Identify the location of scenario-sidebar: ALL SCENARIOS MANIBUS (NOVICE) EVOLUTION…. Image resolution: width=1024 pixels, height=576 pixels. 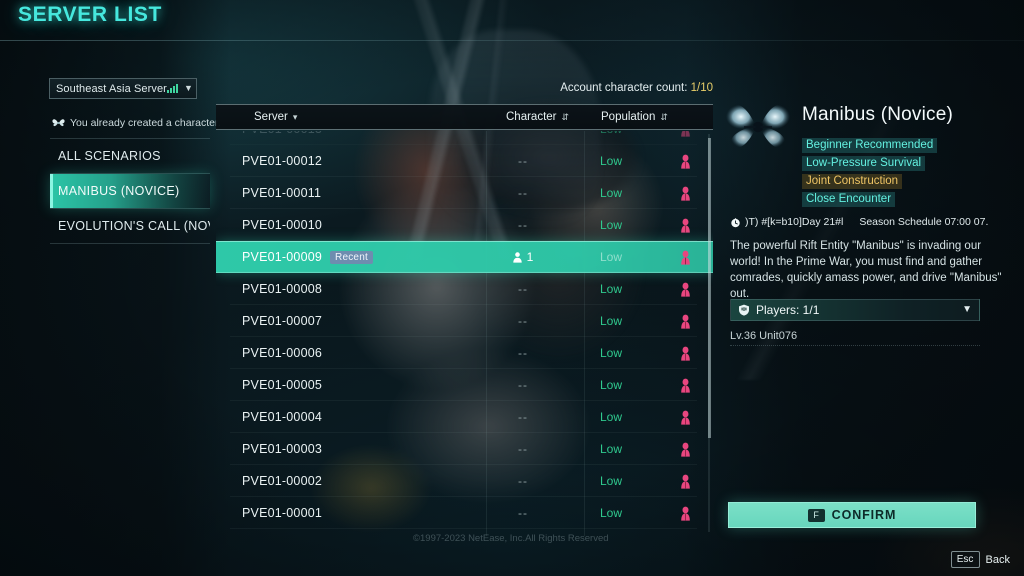
(130, 191).